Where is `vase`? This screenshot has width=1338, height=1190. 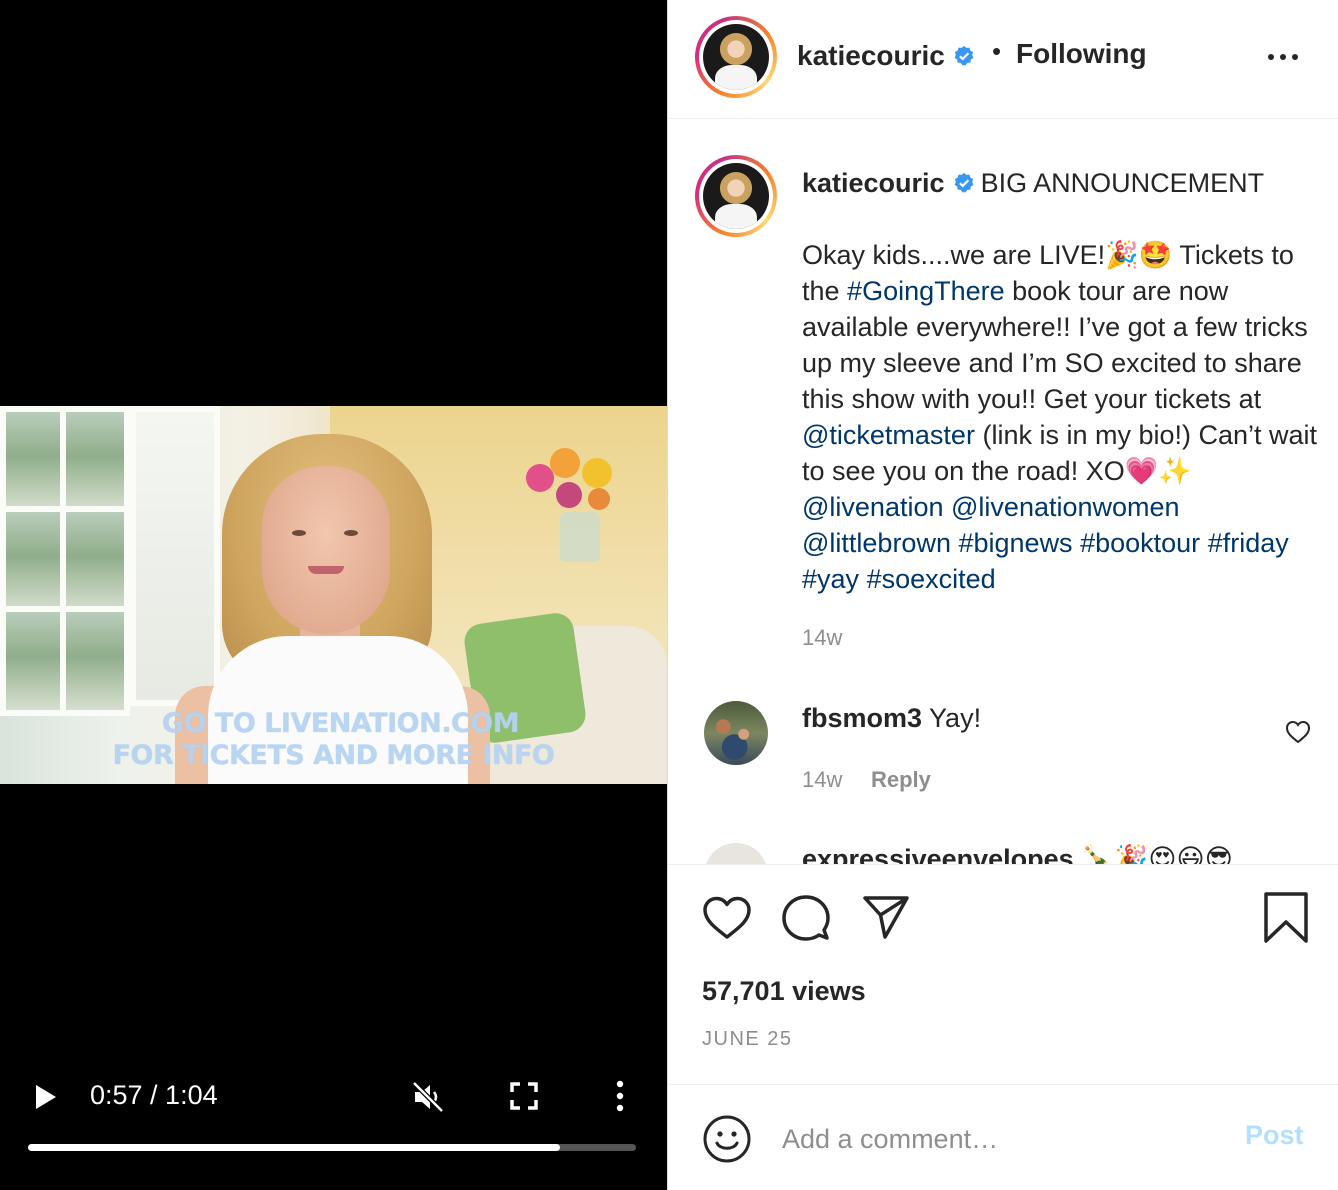
vase is located at coordinates (580, 537).